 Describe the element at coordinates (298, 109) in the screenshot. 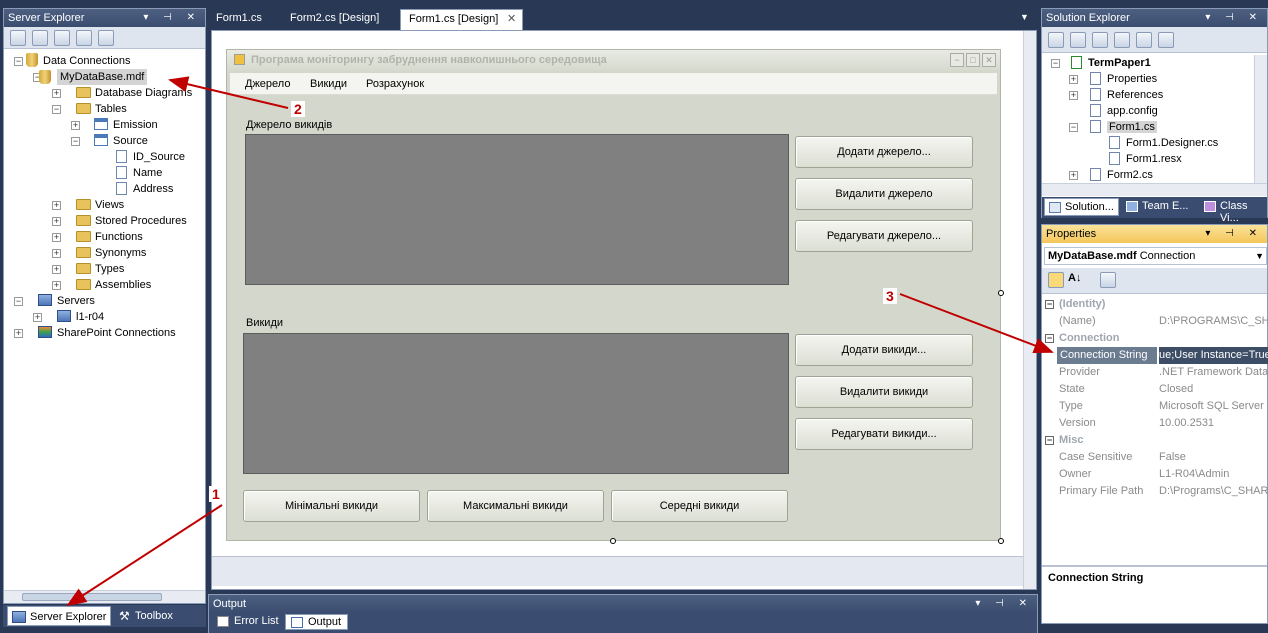

I see `annotation-label-2: 2` at that location.